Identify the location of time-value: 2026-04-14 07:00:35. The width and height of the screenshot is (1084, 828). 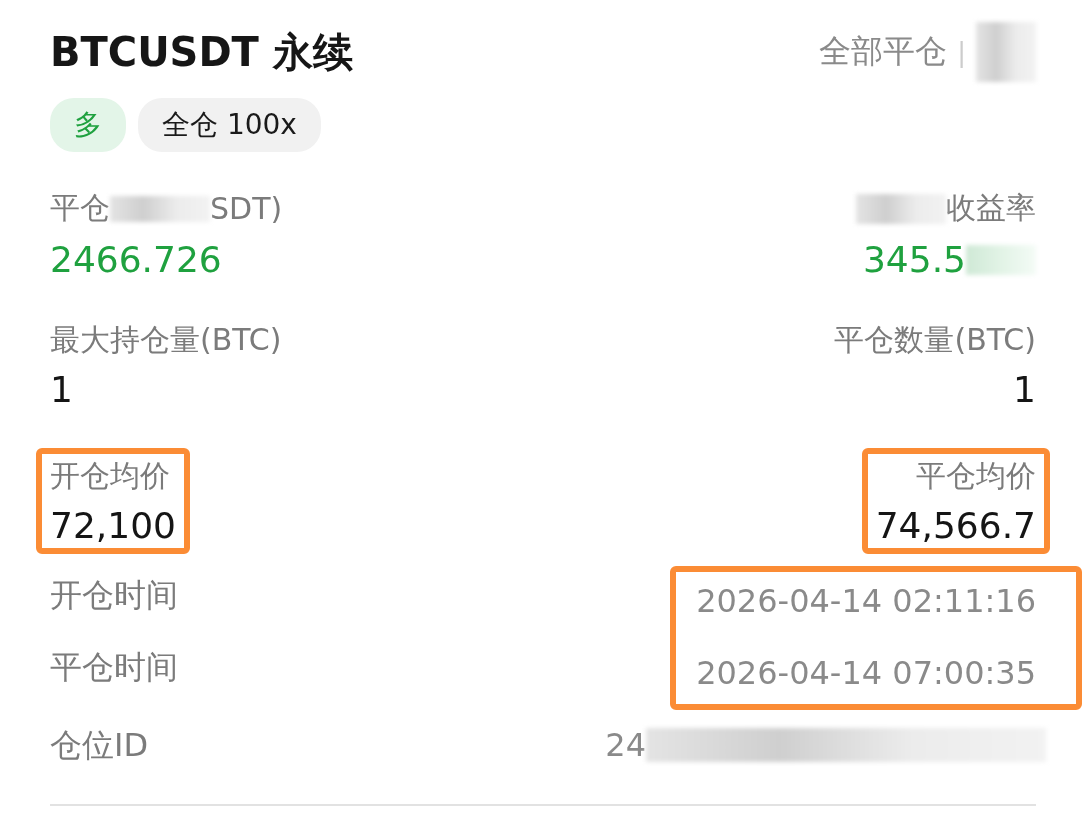
(866, 673).